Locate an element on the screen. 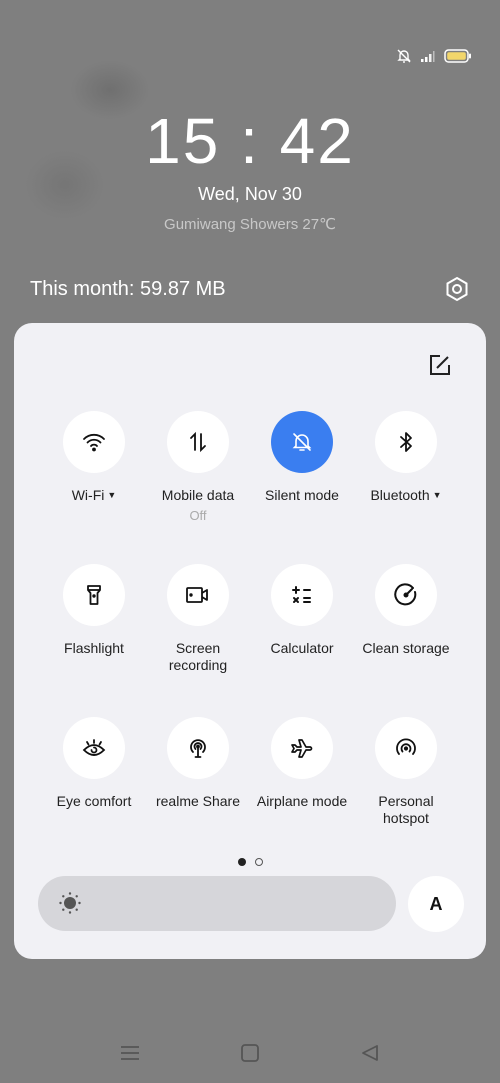 The width and height of the screenshot is (500, 1083). tile-eye-comfort: Eye comfort is located at coordinates (94, 763).